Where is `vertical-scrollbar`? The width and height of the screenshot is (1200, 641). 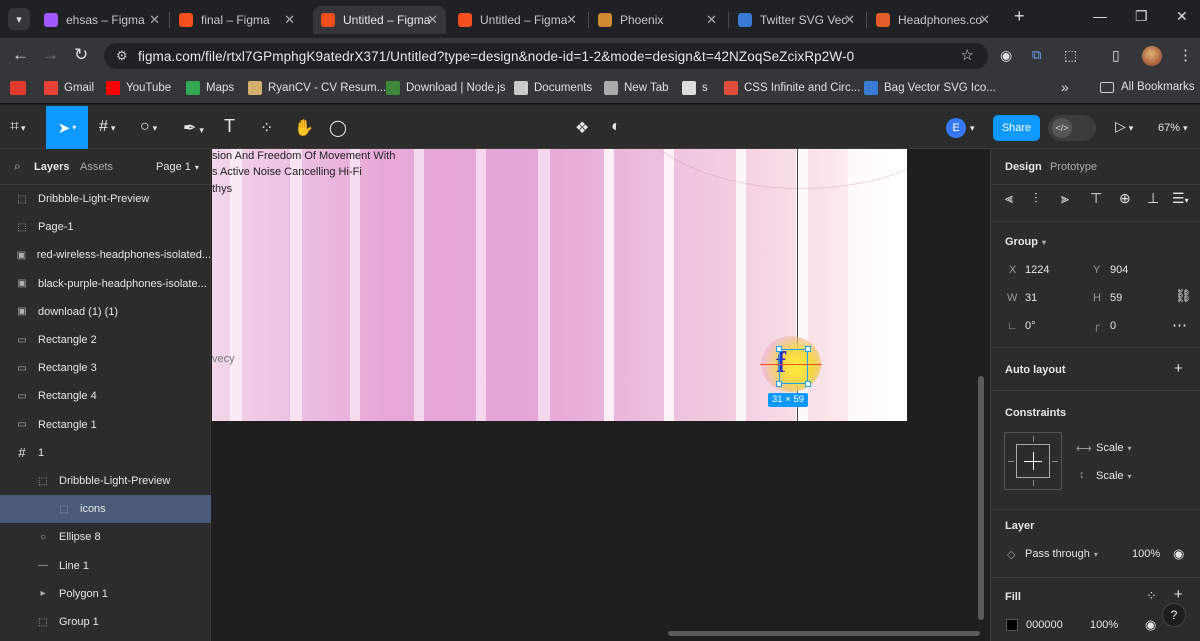 vertical-scrollbar is located at coordinates (981, 498).